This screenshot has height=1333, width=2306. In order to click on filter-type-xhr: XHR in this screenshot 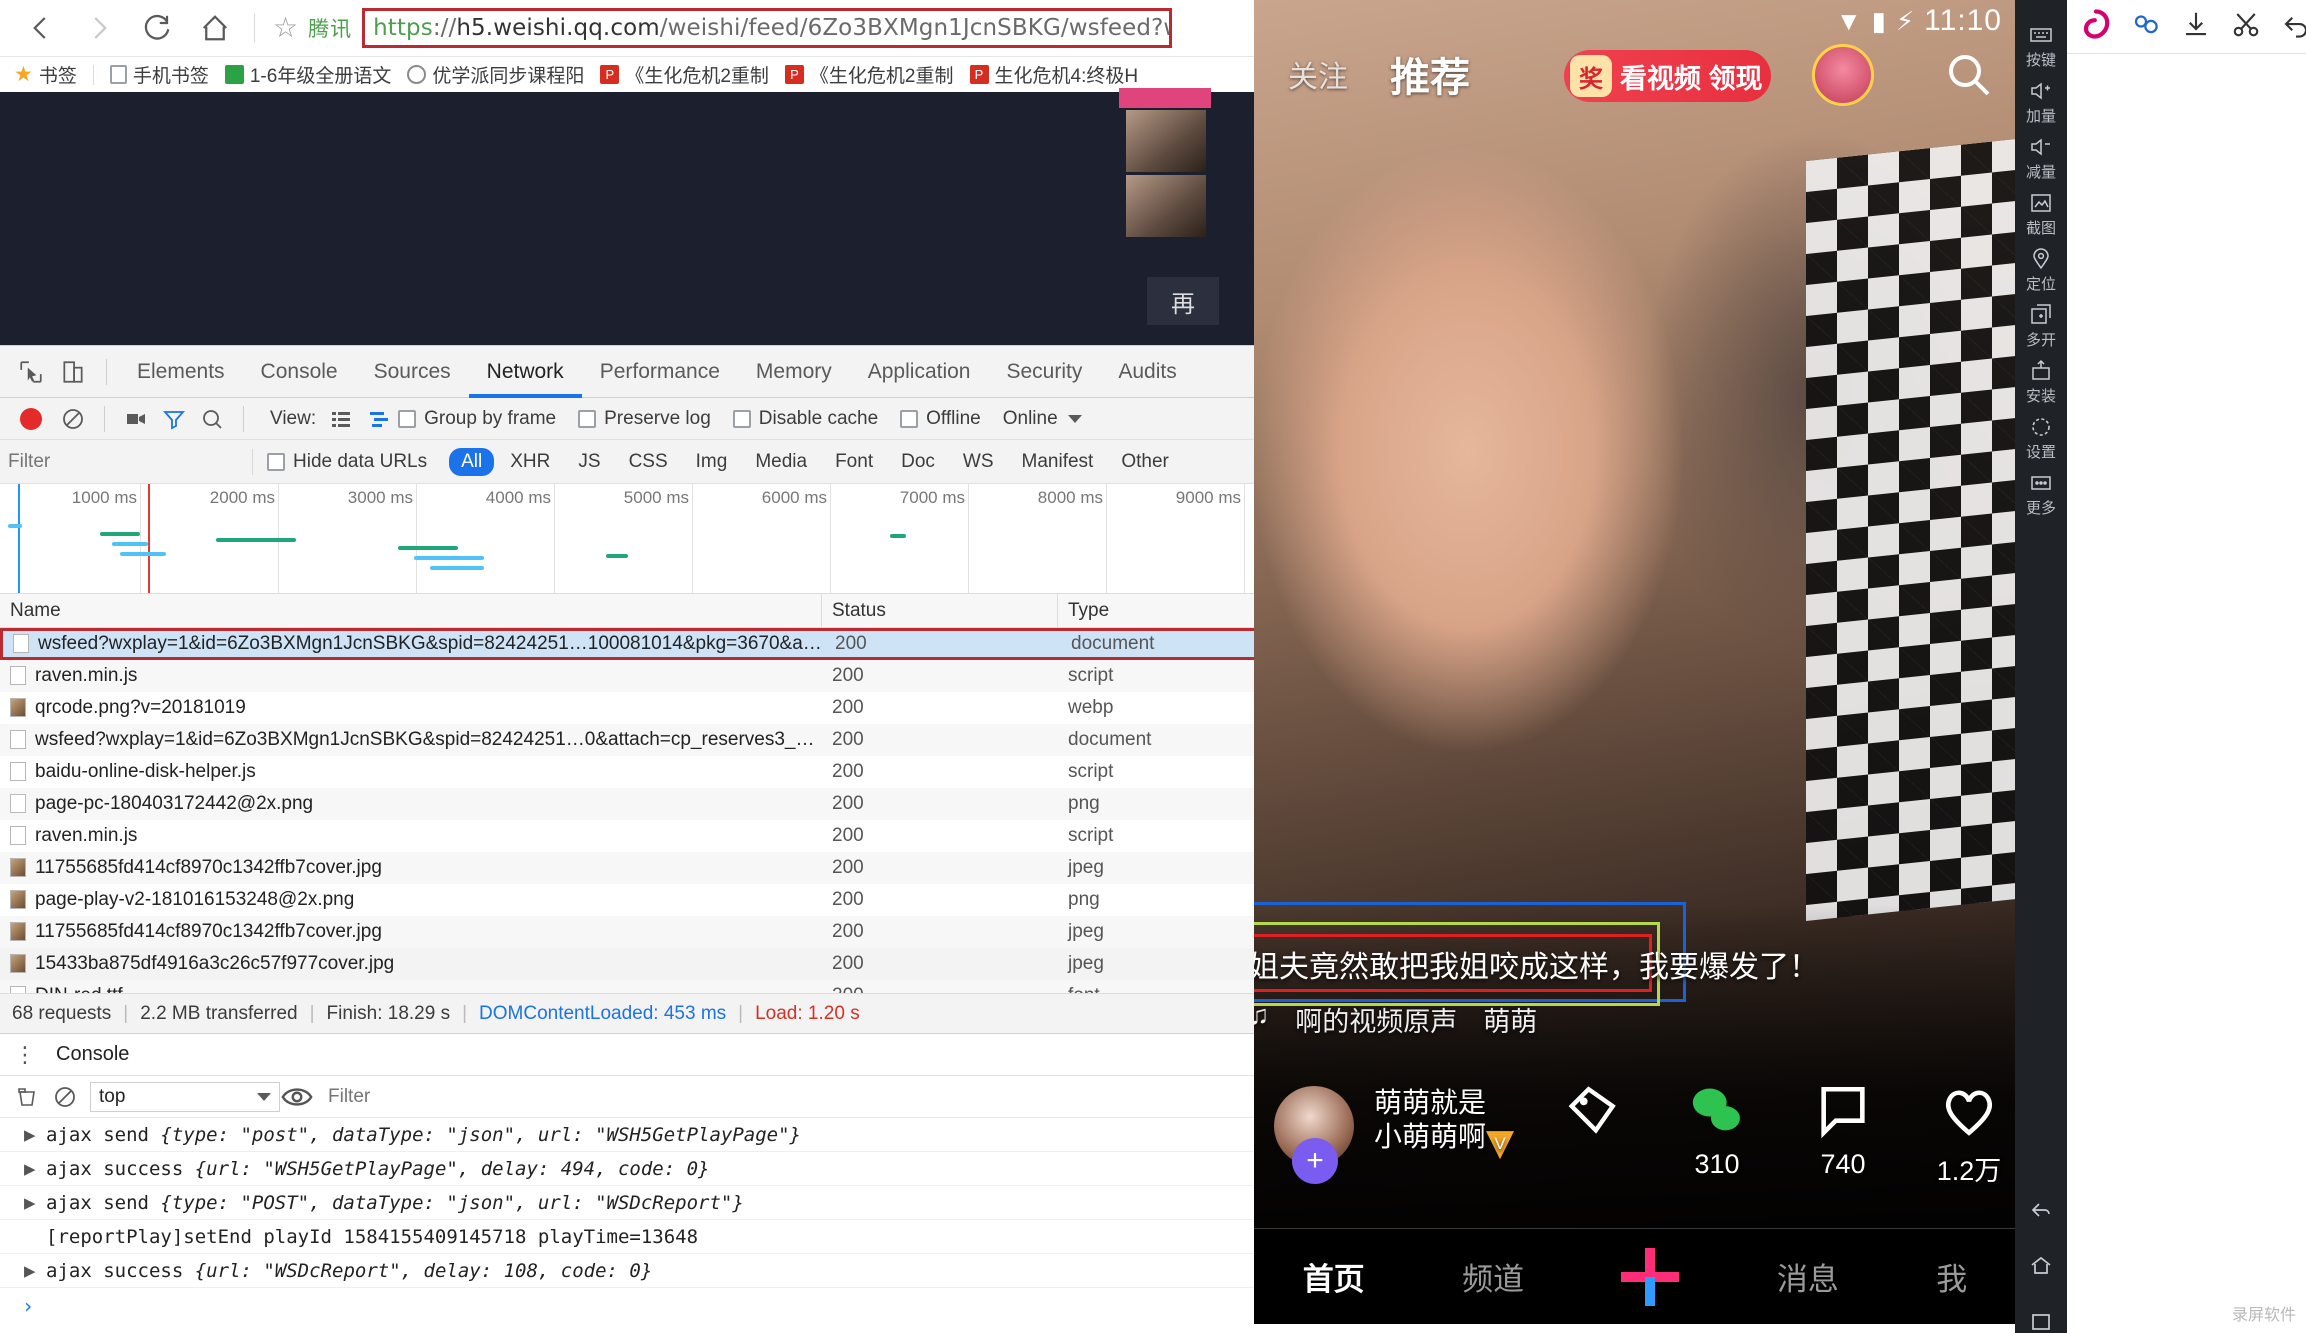, I will do `click(530, 462)`.